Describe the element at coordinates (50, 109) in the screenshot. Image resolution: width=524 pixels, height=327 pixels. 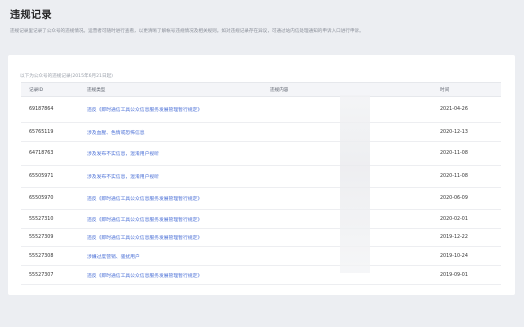
I see `record-id: 69187864` at that location.